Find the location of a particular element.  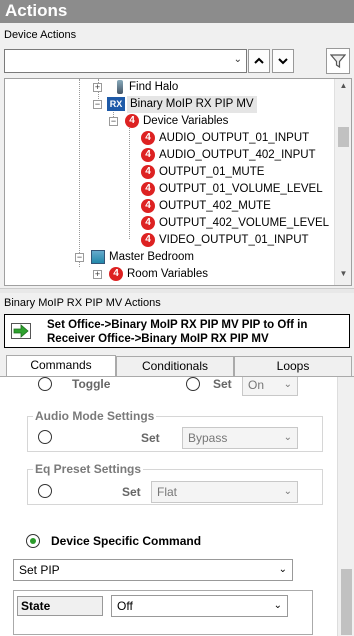

filter-button is located at coordinates (338, 61).